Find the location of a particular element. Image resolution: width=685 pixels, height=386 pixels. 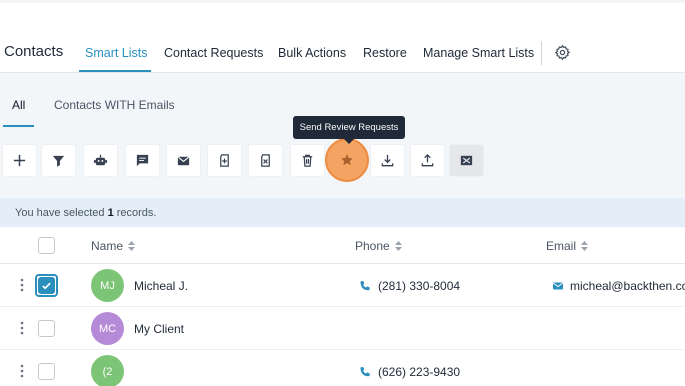

download-icon is located at coordinates (387, 160).